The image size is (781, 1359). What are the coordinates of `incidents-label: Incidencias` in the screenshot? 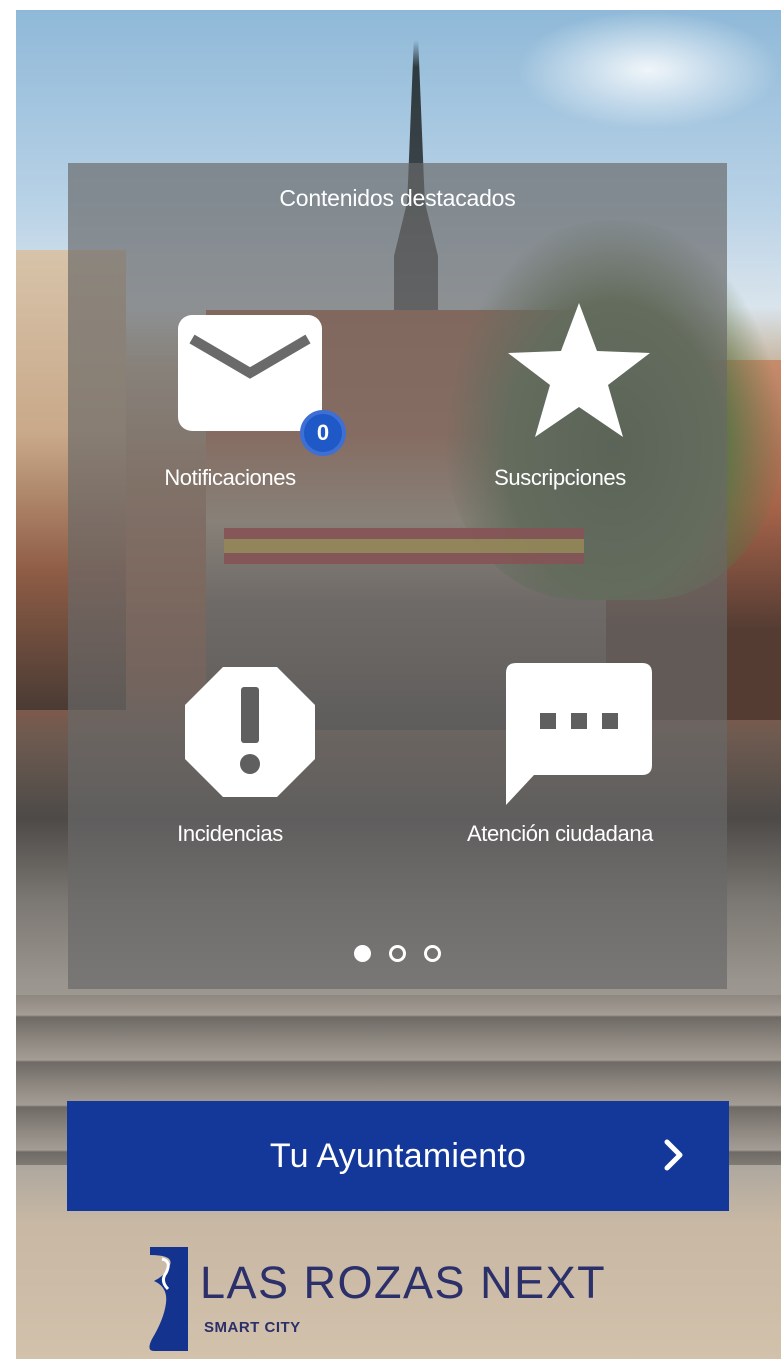 It's located at (230, 833).